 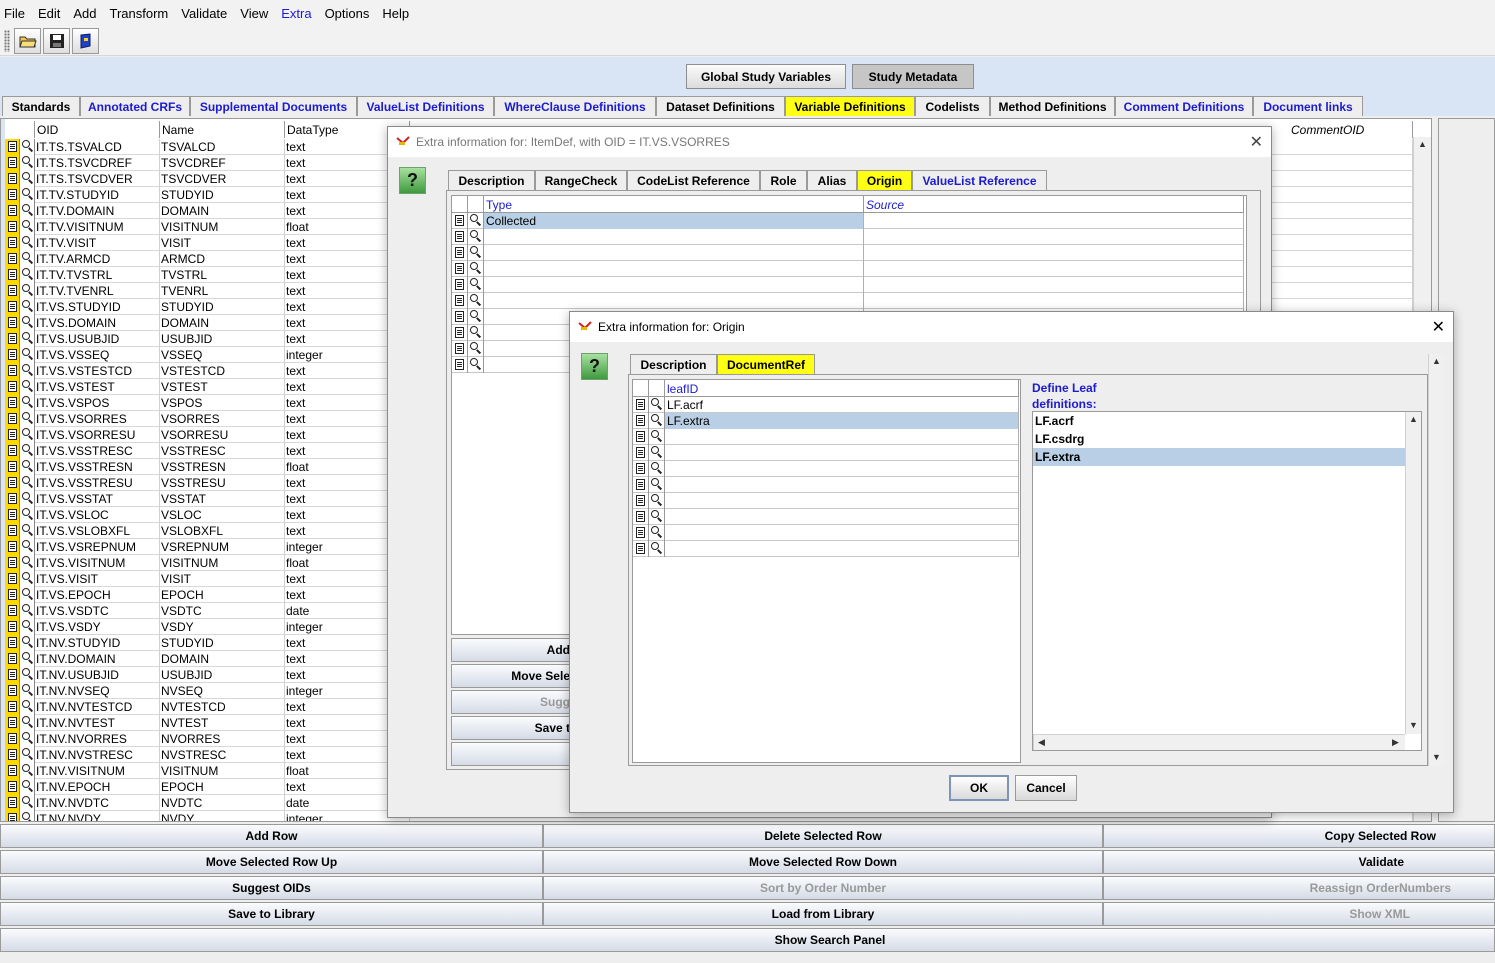 What do you see at coordinates (97, 339) in the screenshot?
I see `cell-oid: IT.VS.USUBJID` at bounding box center [97, 339].